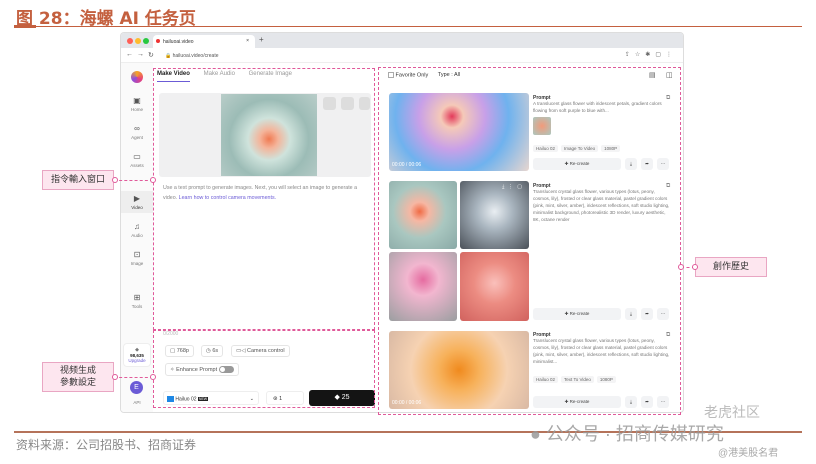  Describe the element at coordinates (264, 369) in the screenshot. I see `params-highlight` at that location.